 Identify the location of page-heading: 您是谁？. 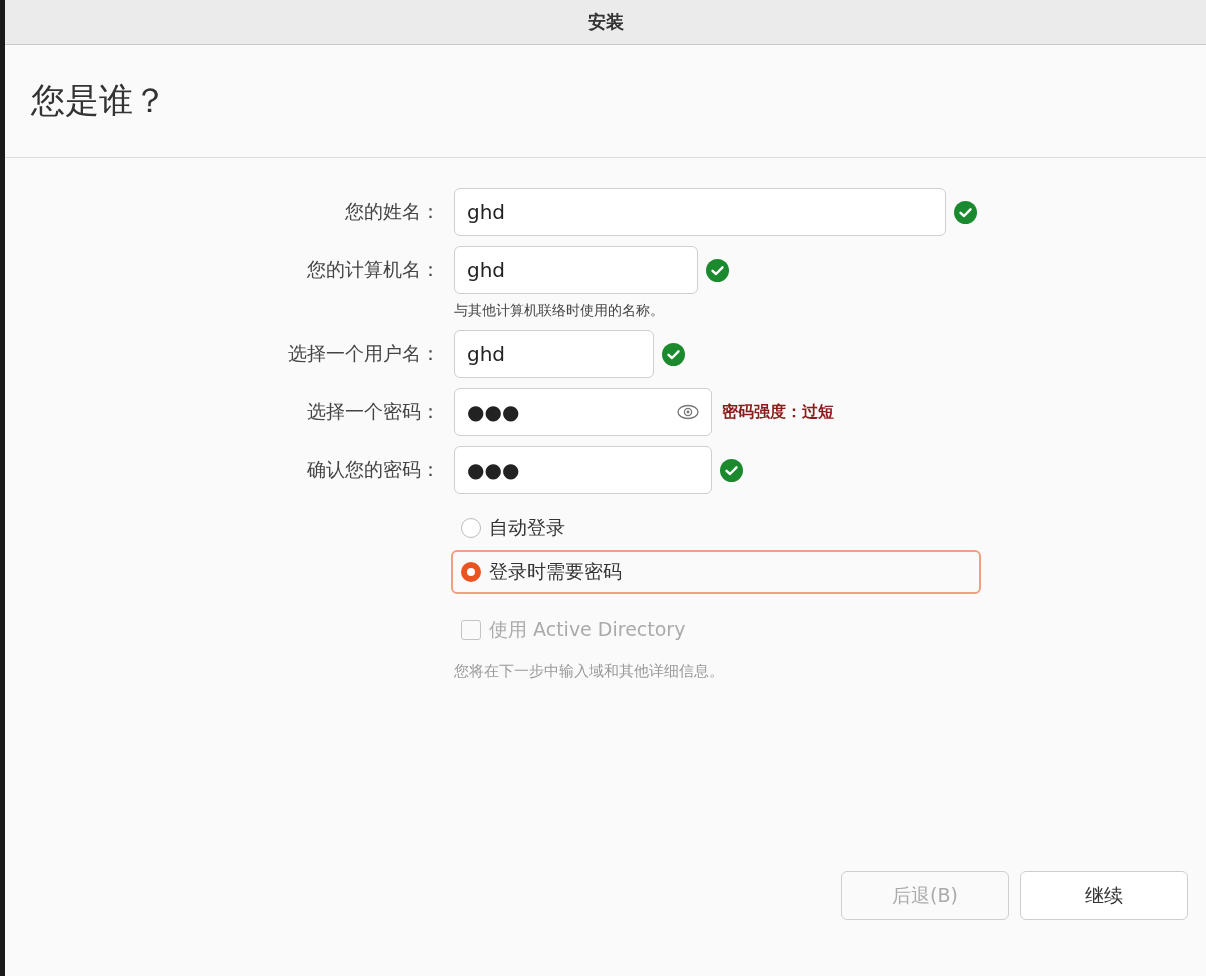
(99, 100).